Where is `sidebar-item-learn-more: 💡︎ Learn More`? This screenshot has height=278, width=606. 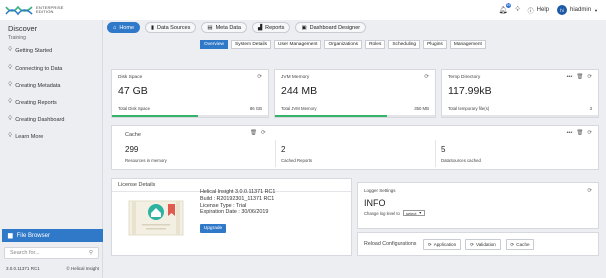 sidebar-item-learn-more: 💡︎ Learn More is located at coordinates (25, 136).